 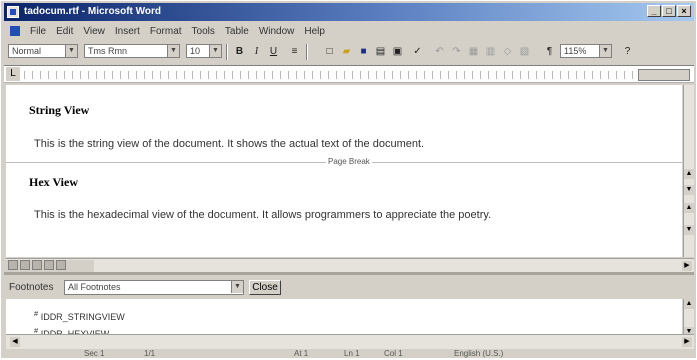 What do you see at coordinates (94, 353) in the screenshot?
I see `status-section: Sec 1` at bounding box center [94, 353].